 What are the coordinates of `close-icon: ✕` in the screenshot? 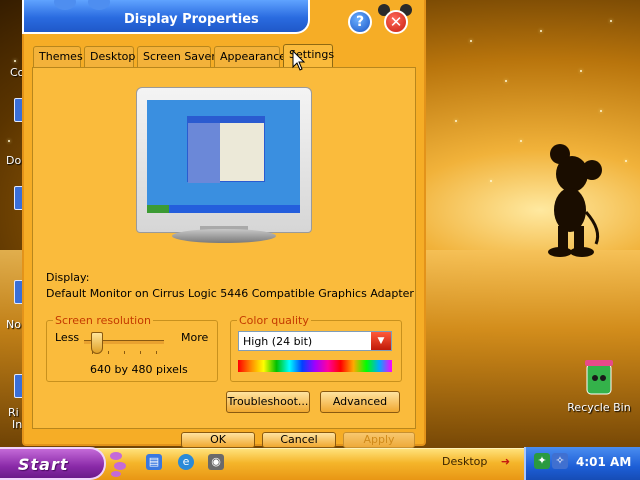 It's located at (396, 22).